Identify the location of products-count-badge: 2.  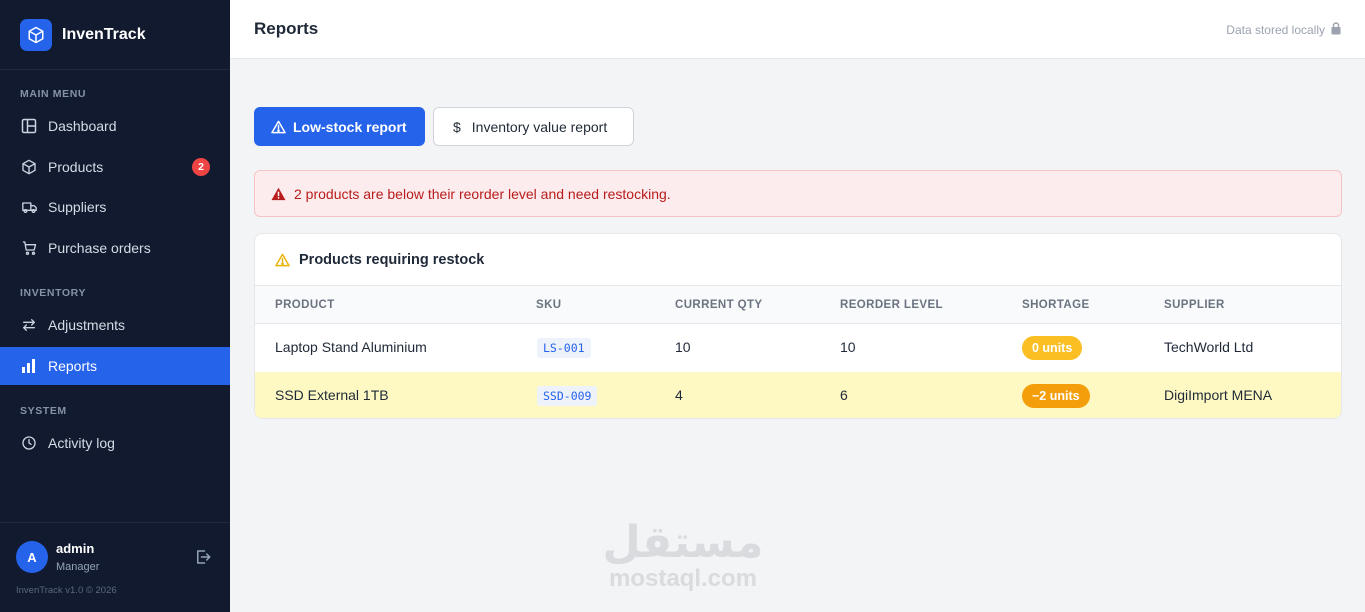
(201, 167).